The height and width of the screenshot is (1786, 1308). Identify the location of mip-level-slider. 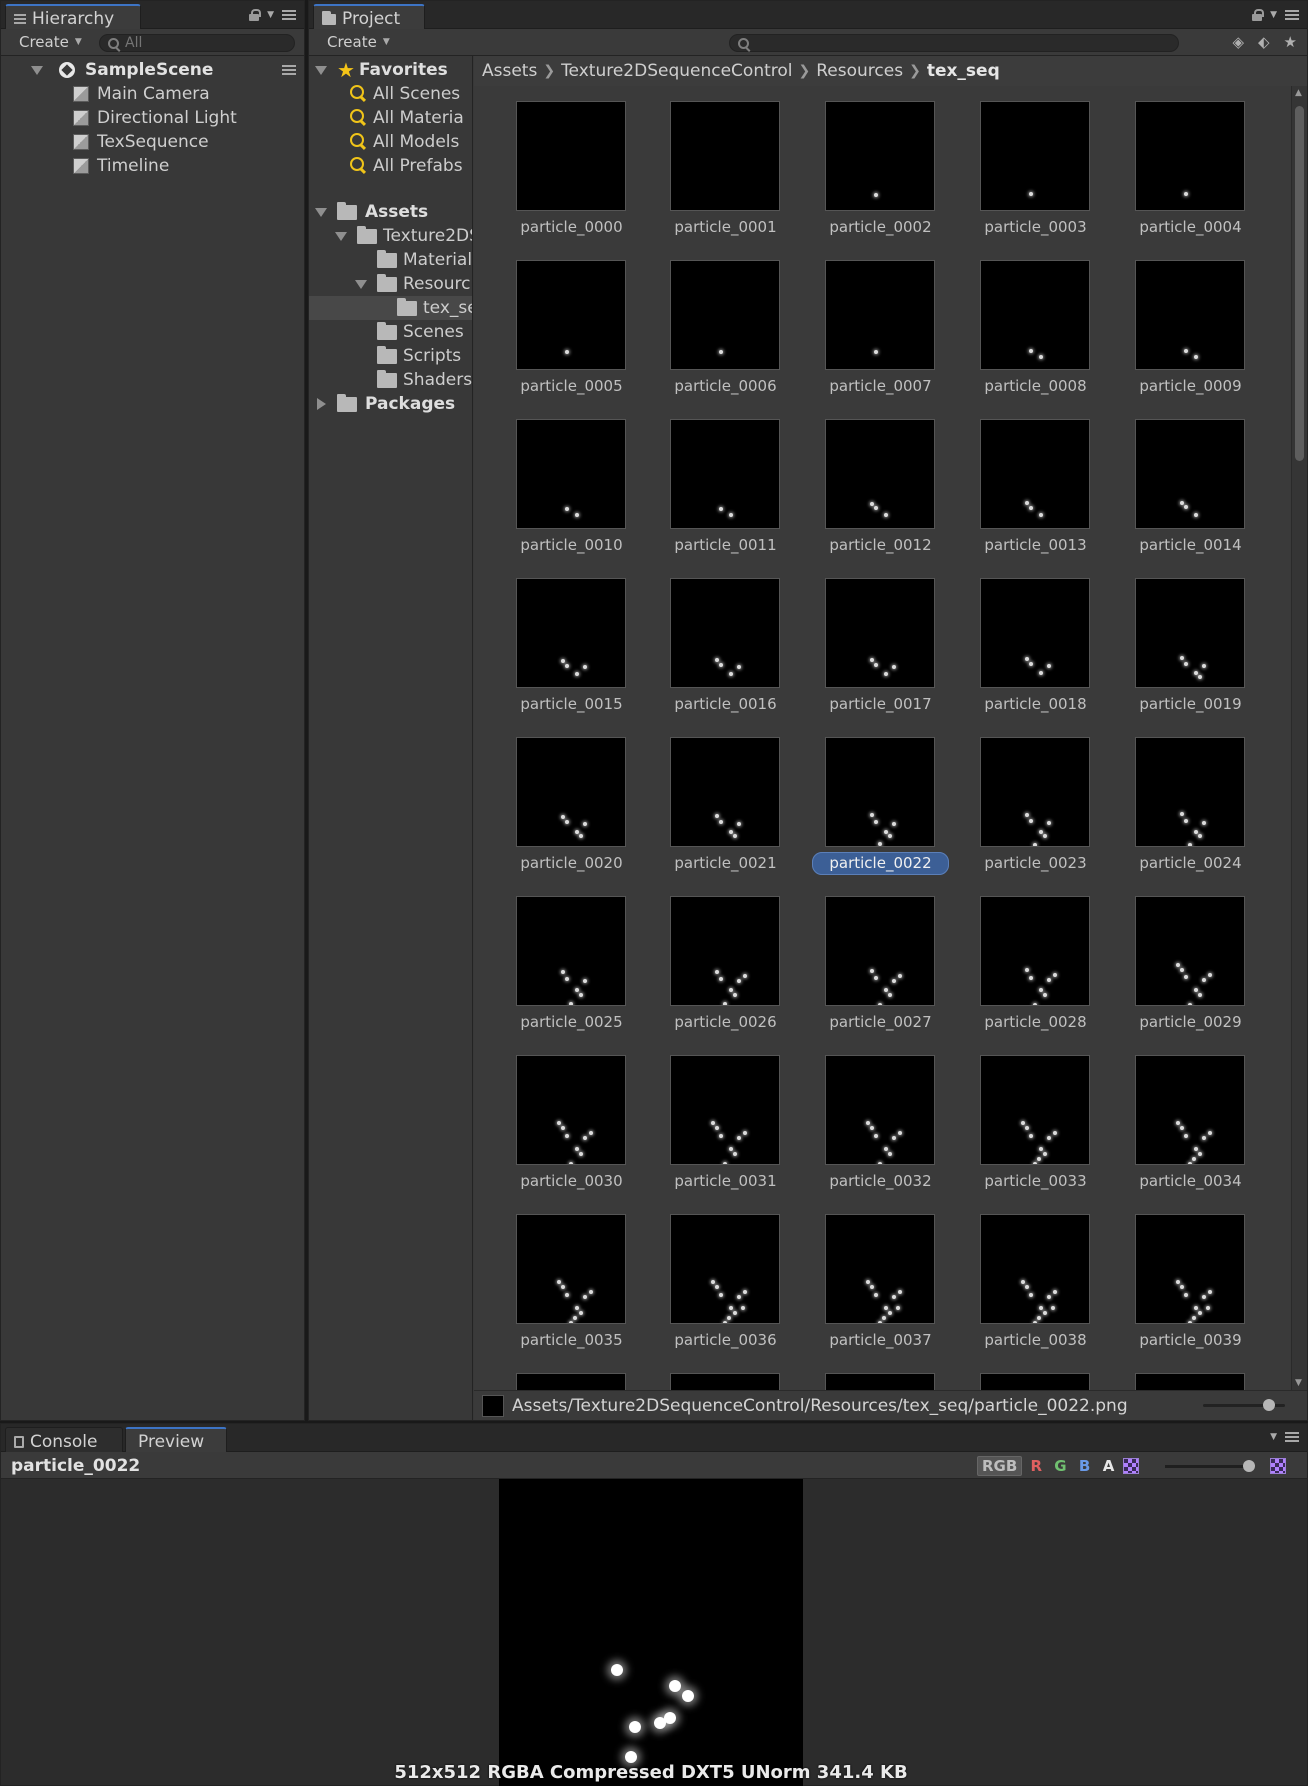
(1210, 1466).